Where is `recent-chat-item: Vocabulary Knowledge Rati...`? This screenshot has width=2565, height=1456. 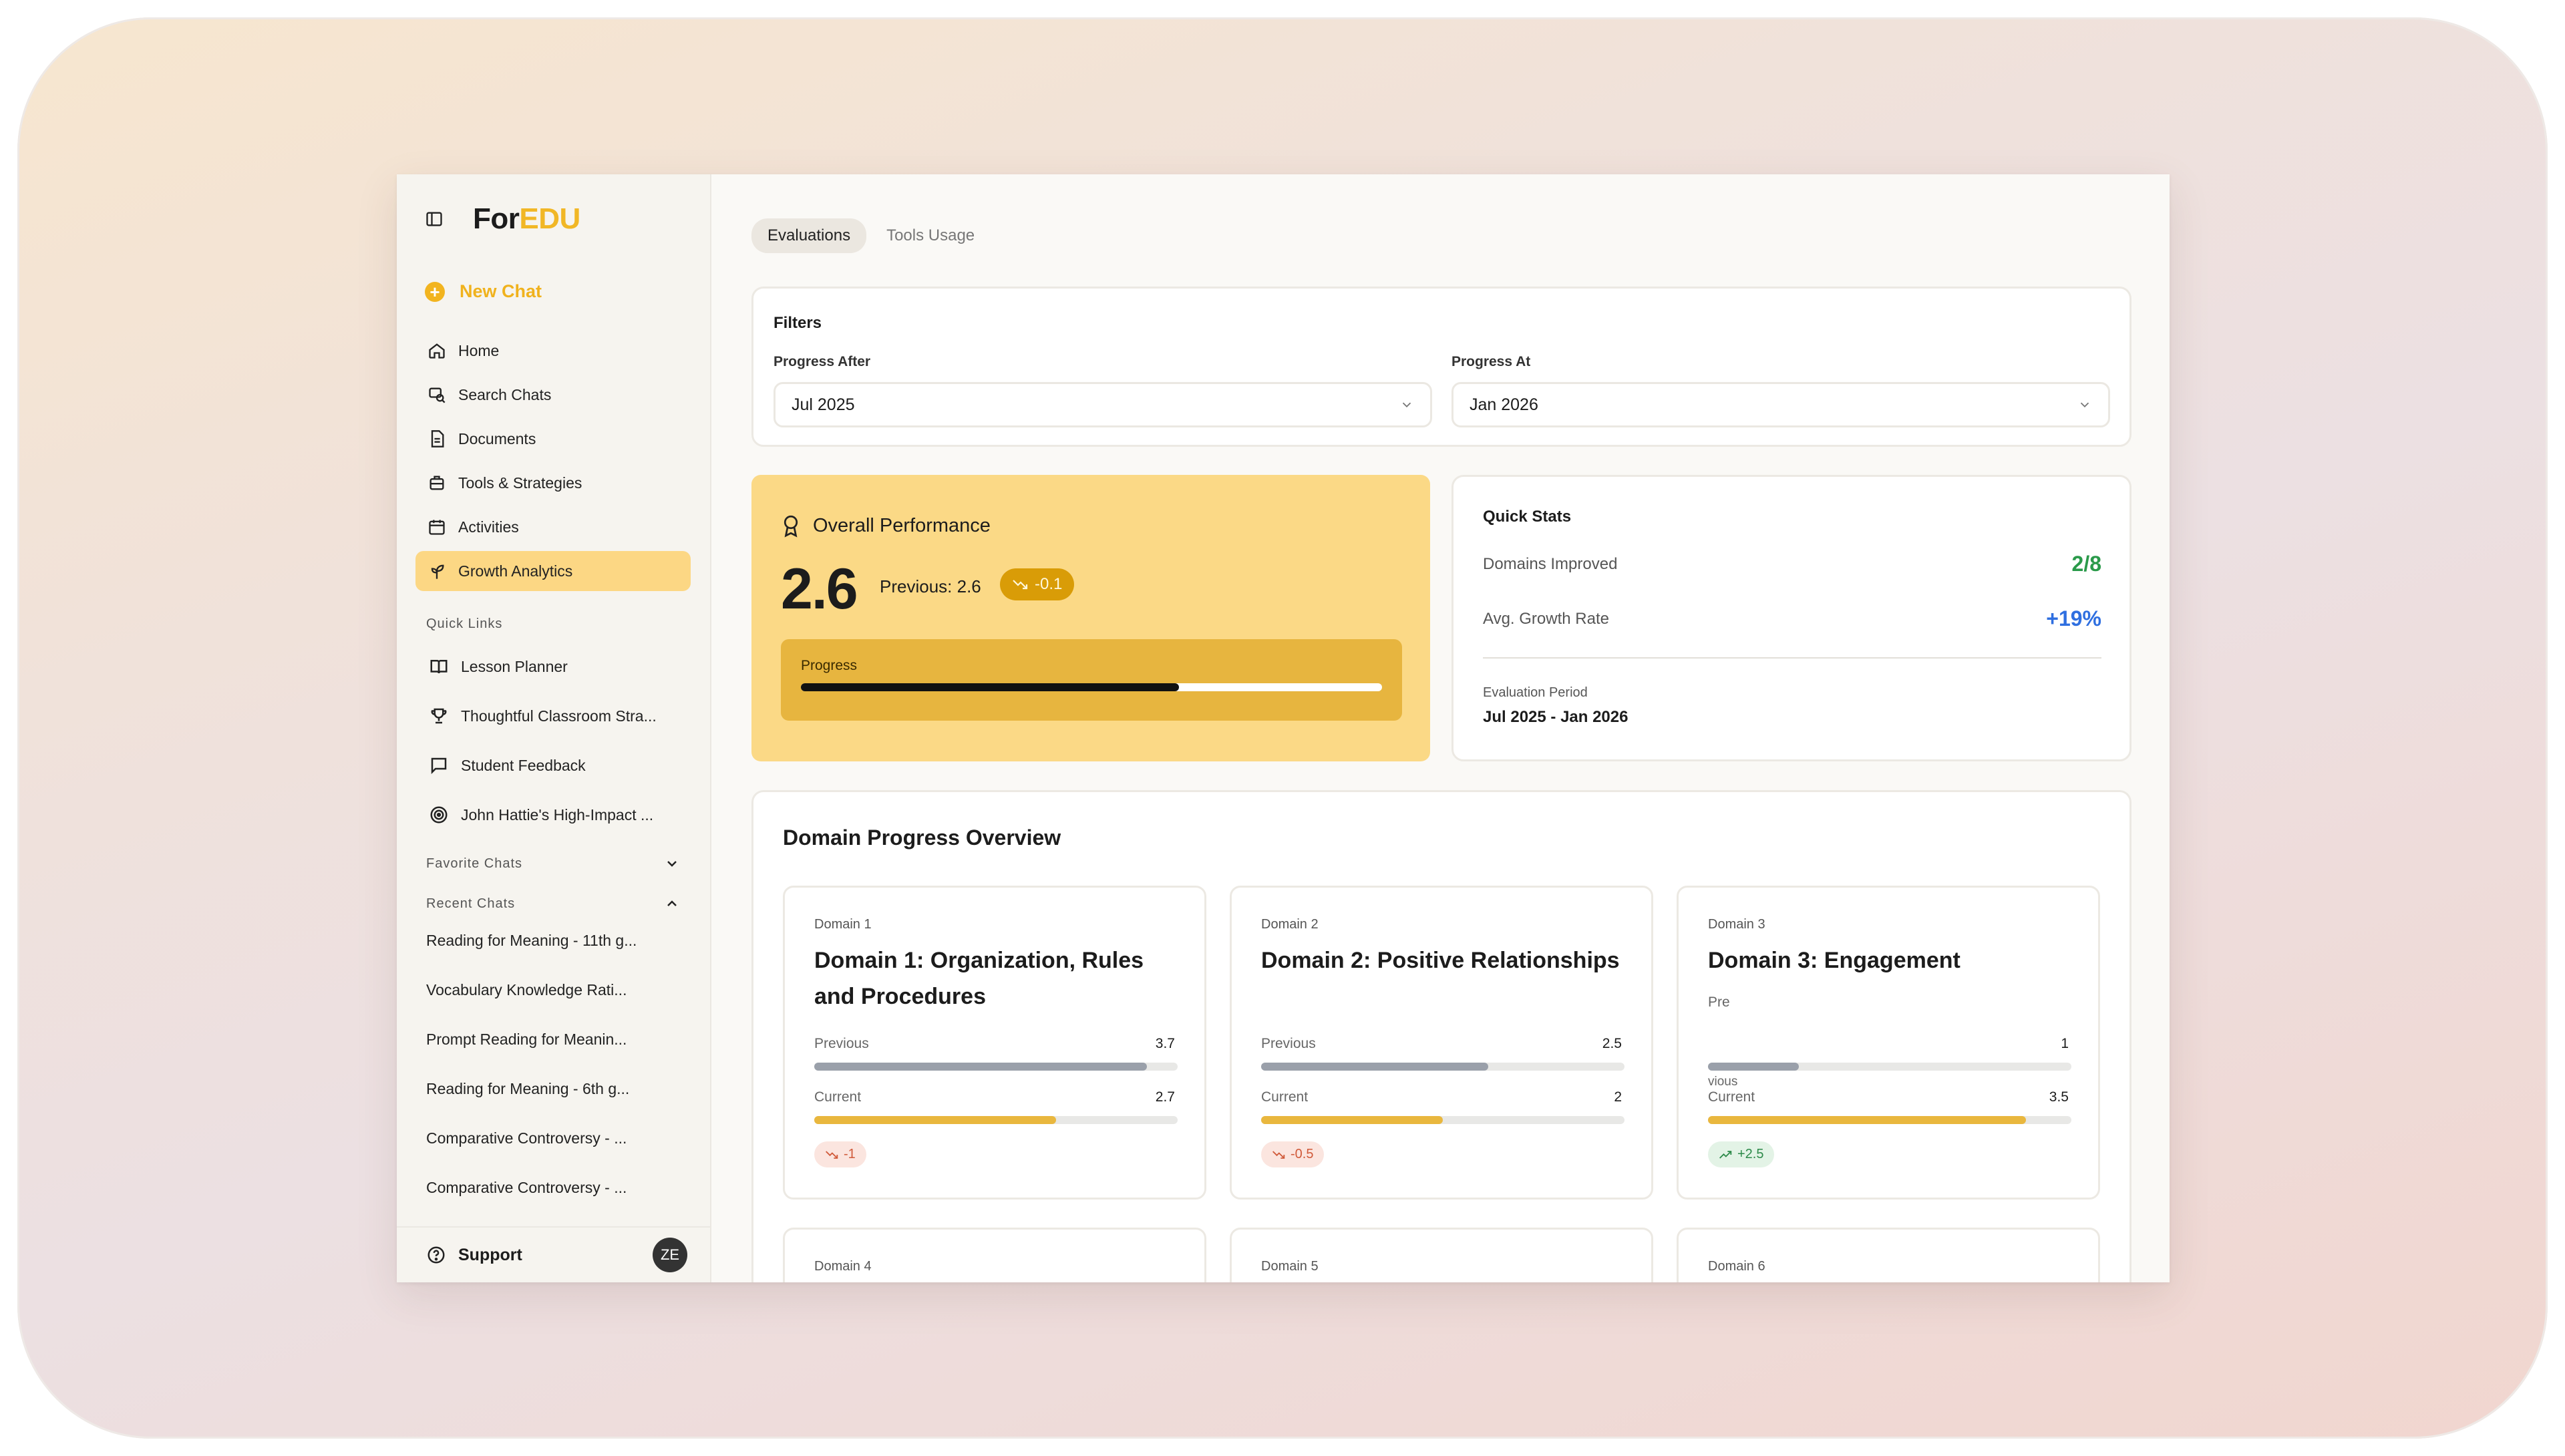
recent-chat-item: Vocabulary Knowledge Rati... is located at coordinates (553, 990).